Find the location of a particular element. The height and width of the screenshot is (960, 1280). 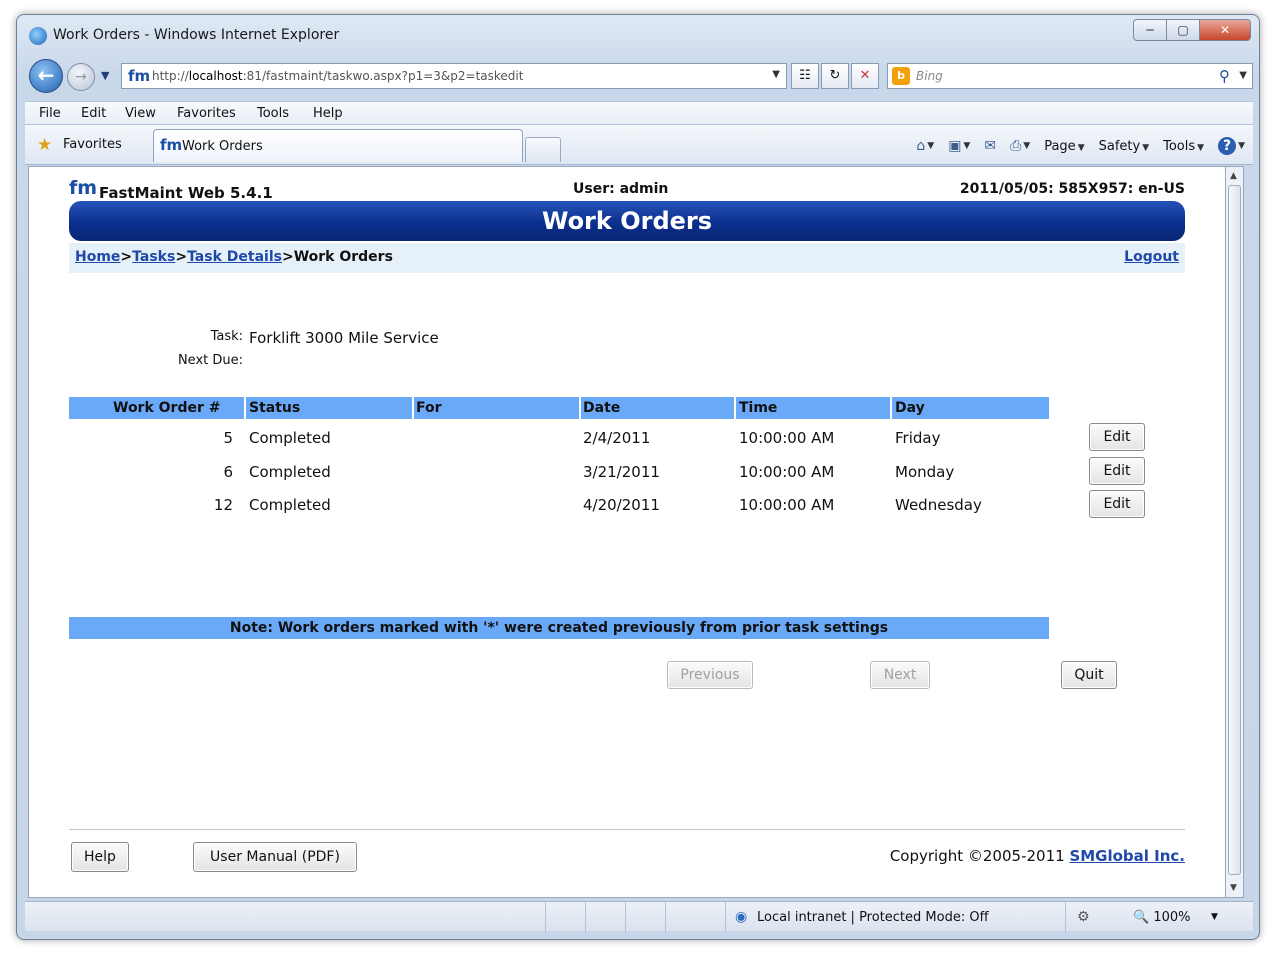

breadcrumb-task-details: Task Details is located at coordinates (234, 257).